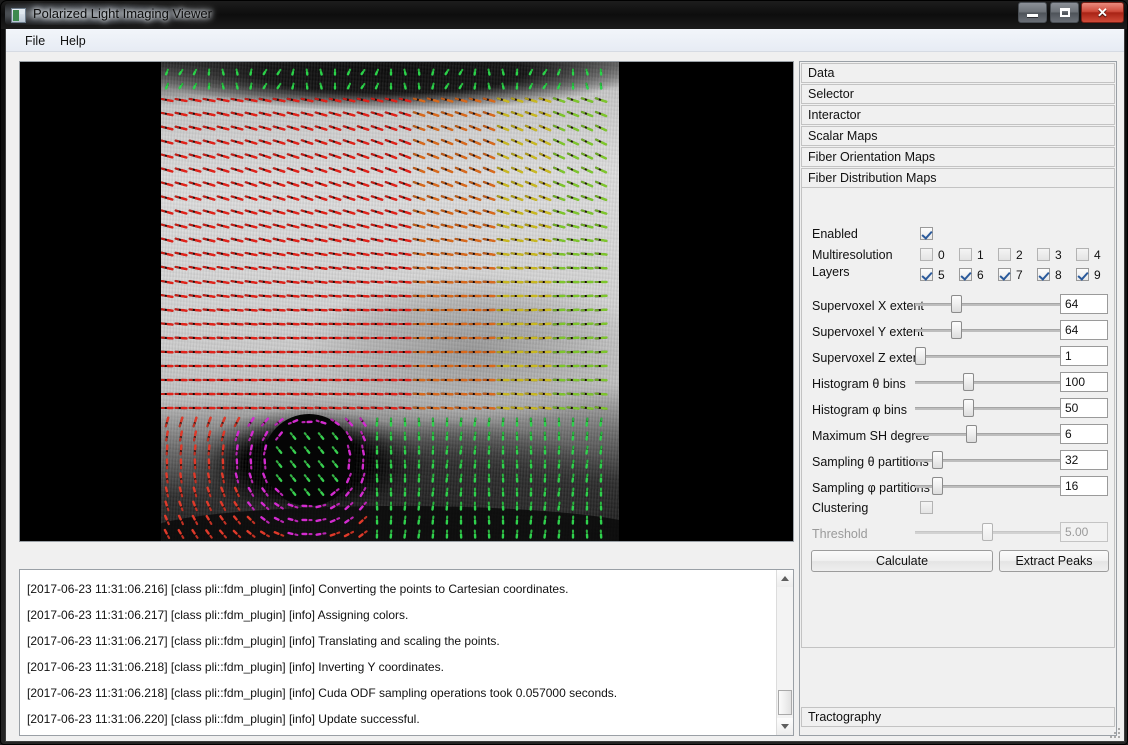  I want to click on spinbox-histogram-phi-bins: 50, so click(1084, 408).